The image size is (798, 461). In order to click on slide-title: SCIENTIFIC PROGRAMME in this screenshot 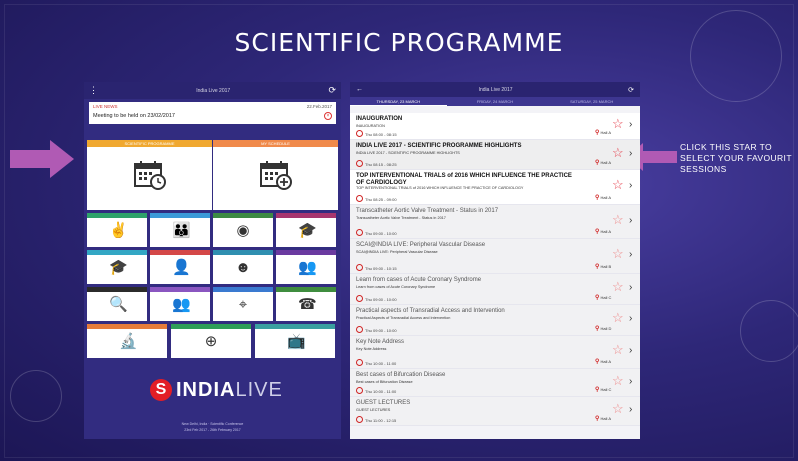, I will do `click(399, 42)`.